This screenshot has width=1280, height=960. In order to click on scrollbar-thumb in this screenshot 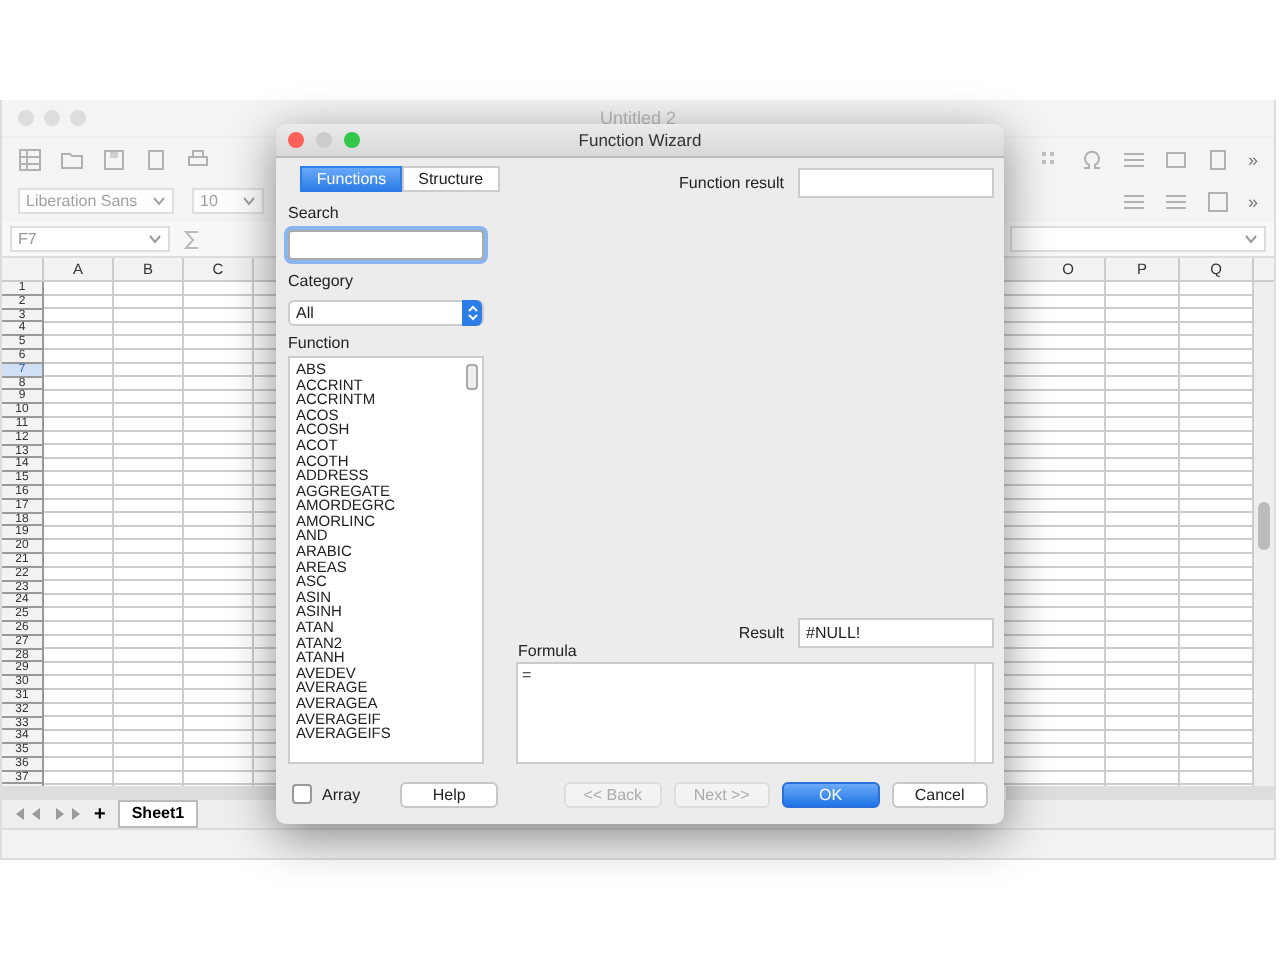, I will do `click(472, 376)`.